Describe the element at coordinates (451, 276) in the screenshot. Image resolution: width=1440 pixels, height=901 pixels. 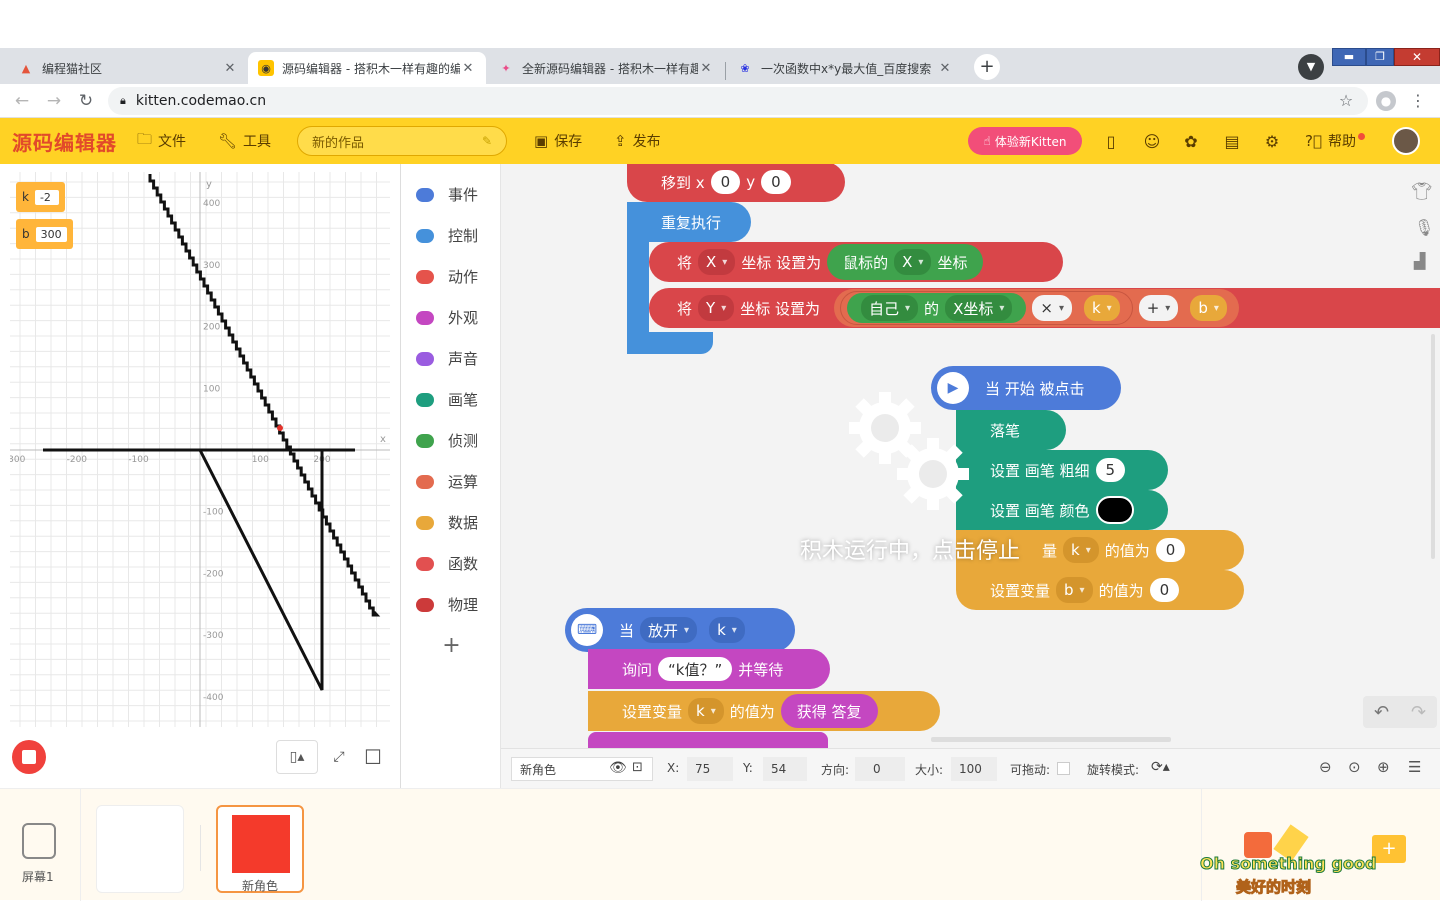
I see `category-motion: 动作` at that location.